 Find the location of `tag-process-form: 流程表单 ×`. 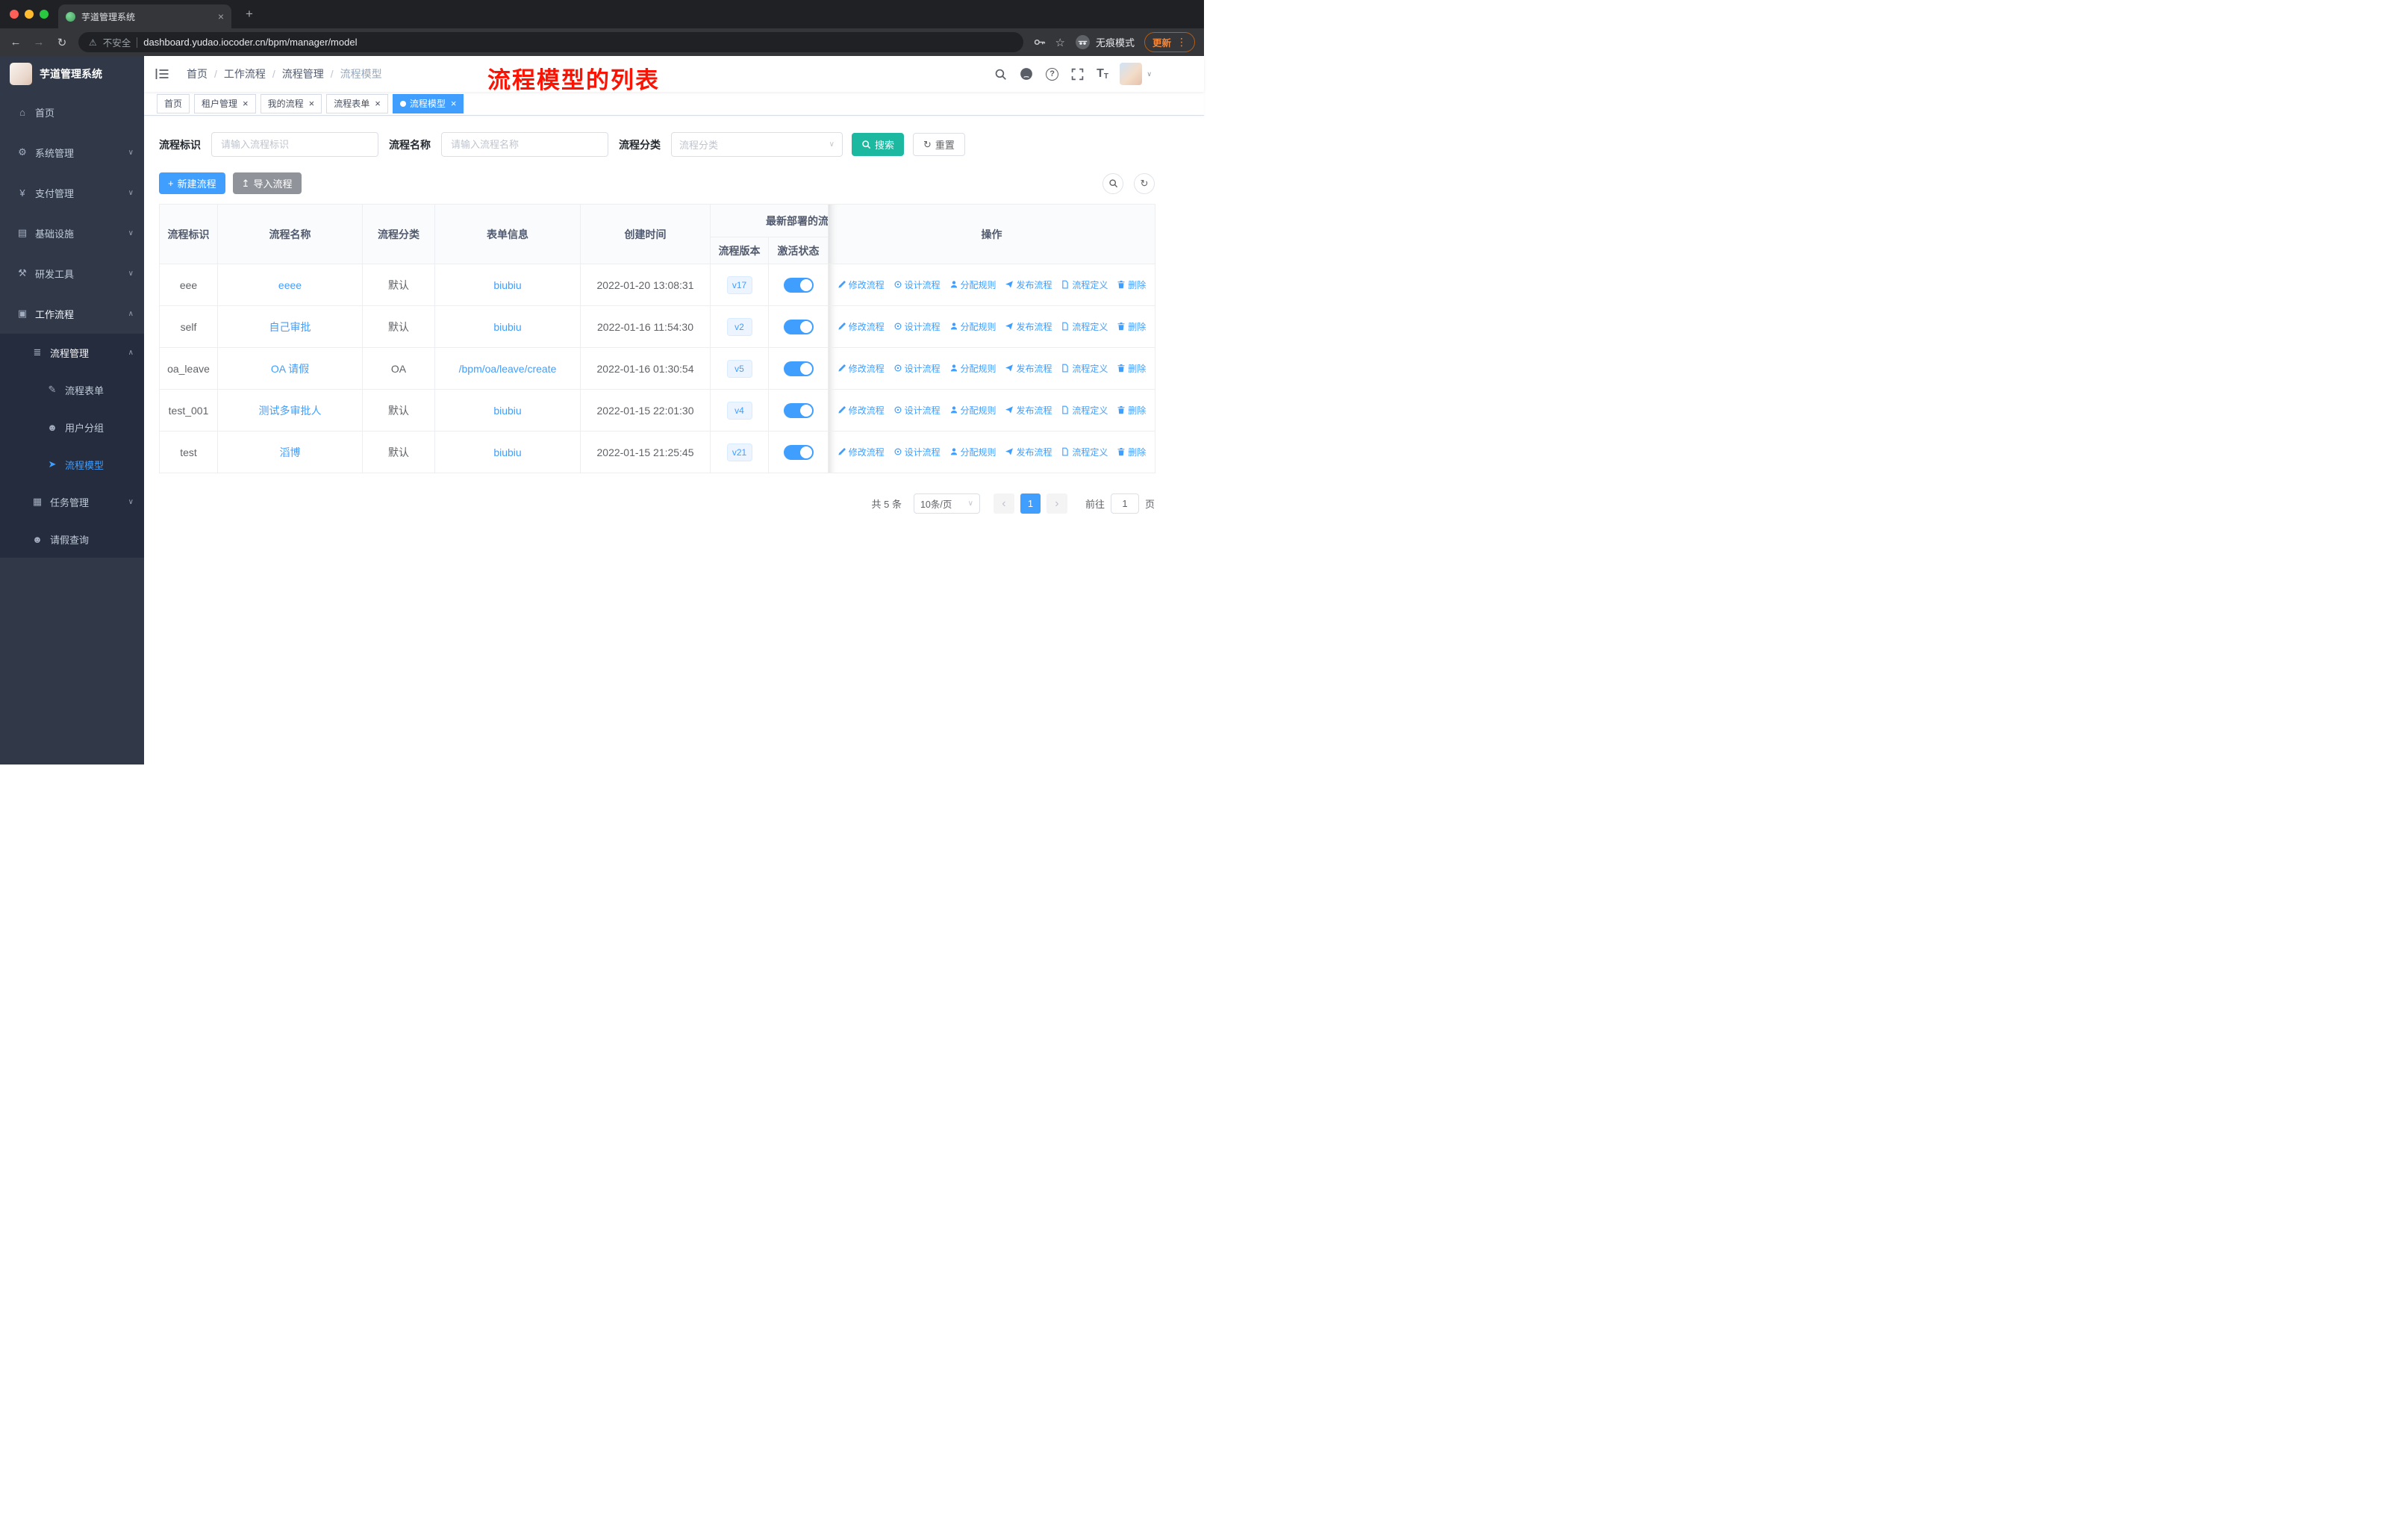

tag-process-form: 流程表单 × is located at coordinates (357, 103).